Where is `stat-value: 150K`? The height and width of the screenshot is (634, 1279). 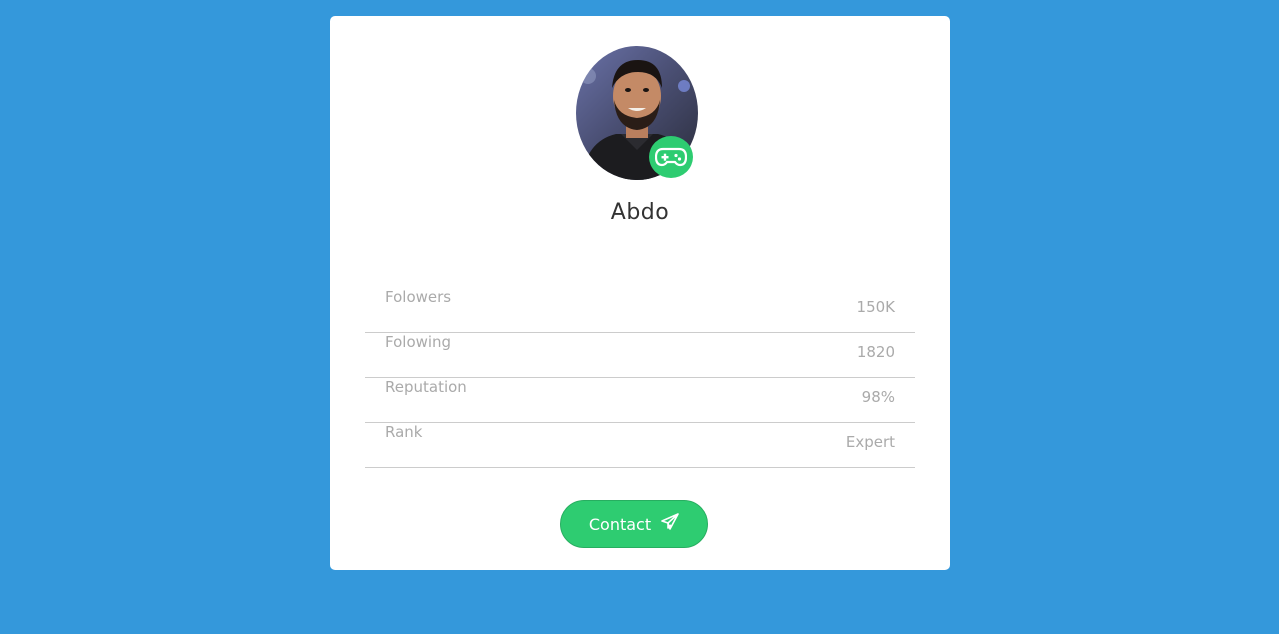 stat-value: 150K is located at coordinates (875, 307).